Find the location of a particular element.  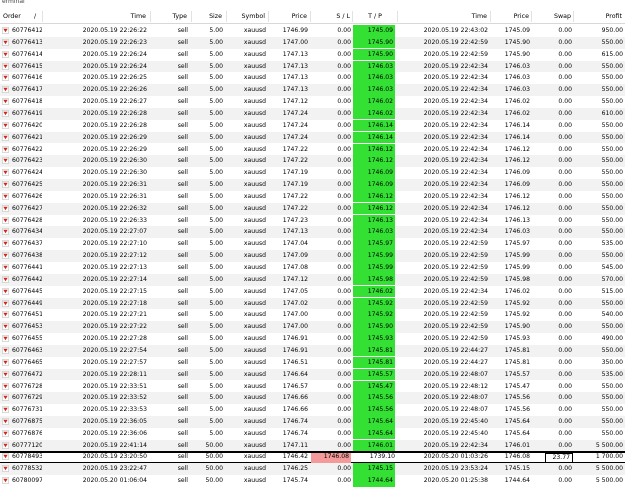

cell-close-time: 2020.05.19 22:45:40 is located at coordinates (455, 433).